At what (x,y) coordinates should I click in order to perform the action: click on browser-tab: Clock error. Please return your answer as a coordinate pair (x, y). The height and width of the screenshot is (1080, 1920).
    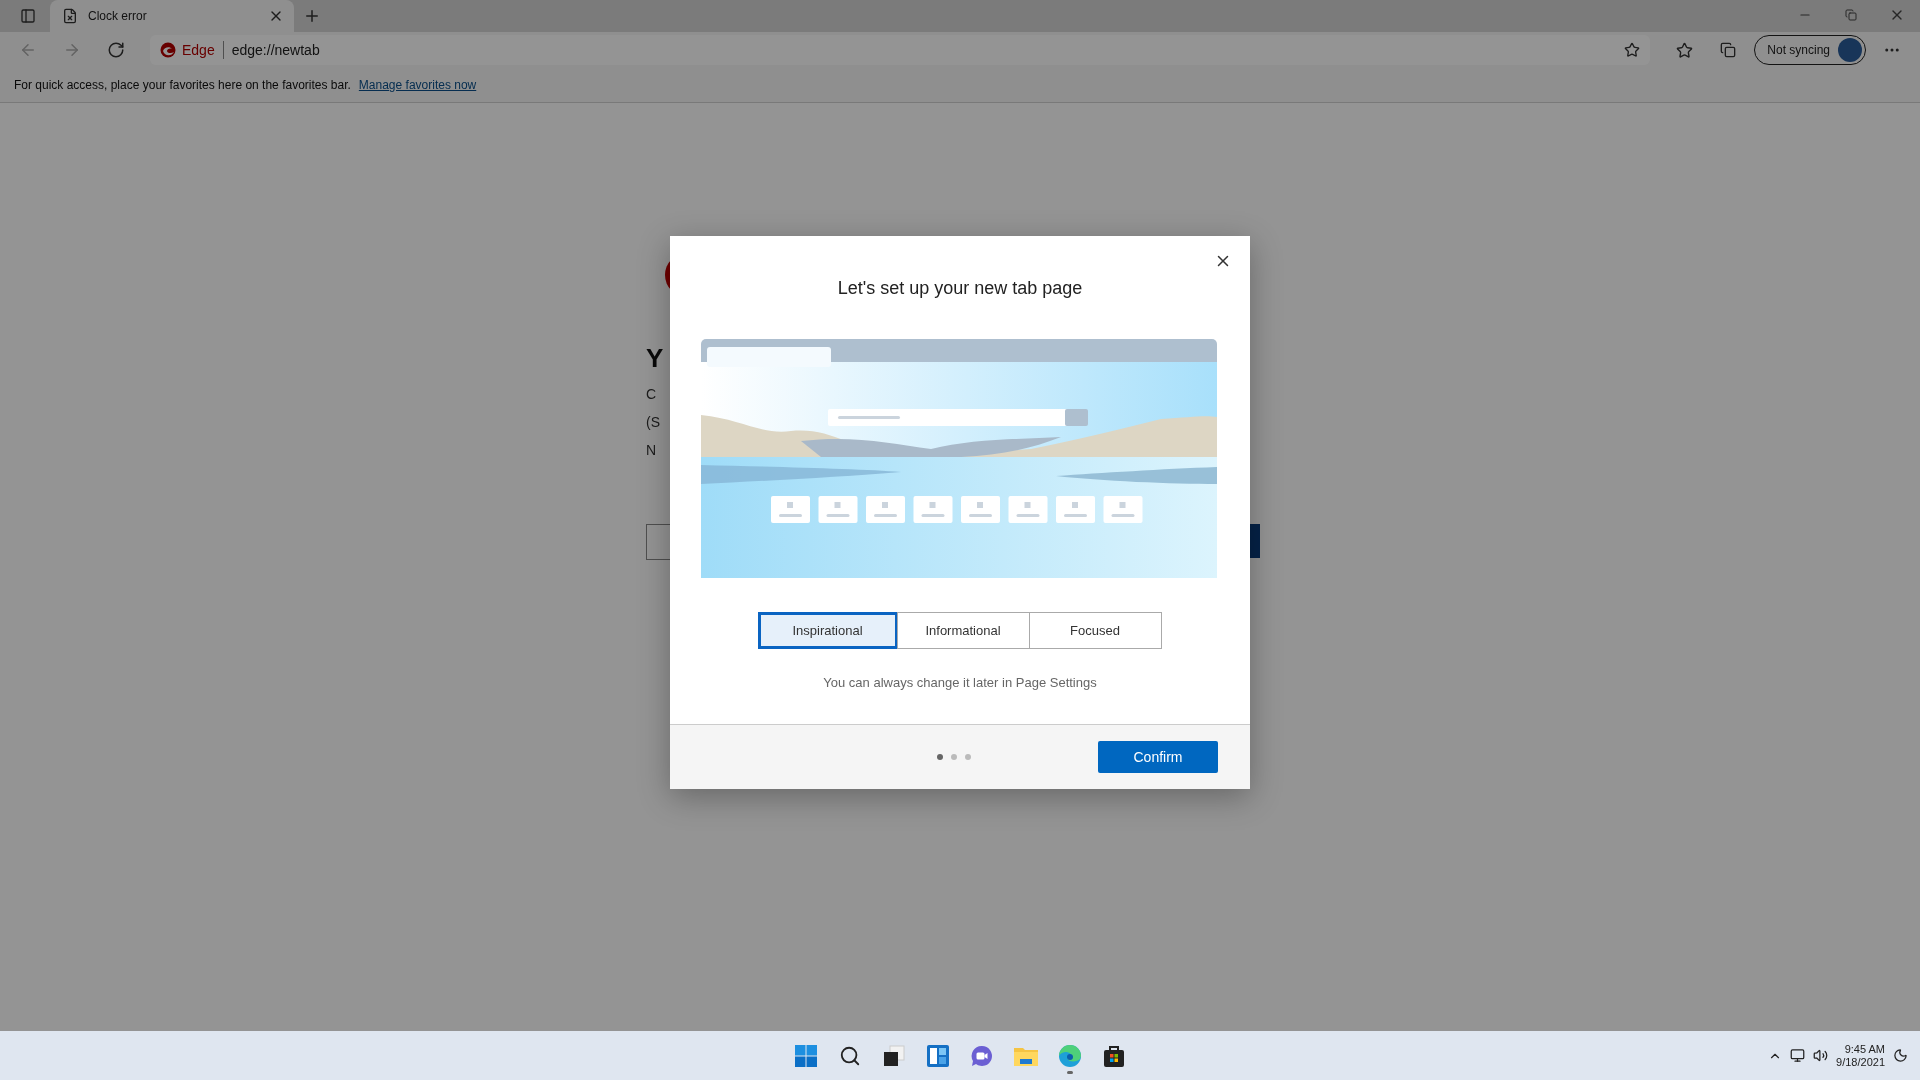
    Looking at the image, I should click on (172, 16).